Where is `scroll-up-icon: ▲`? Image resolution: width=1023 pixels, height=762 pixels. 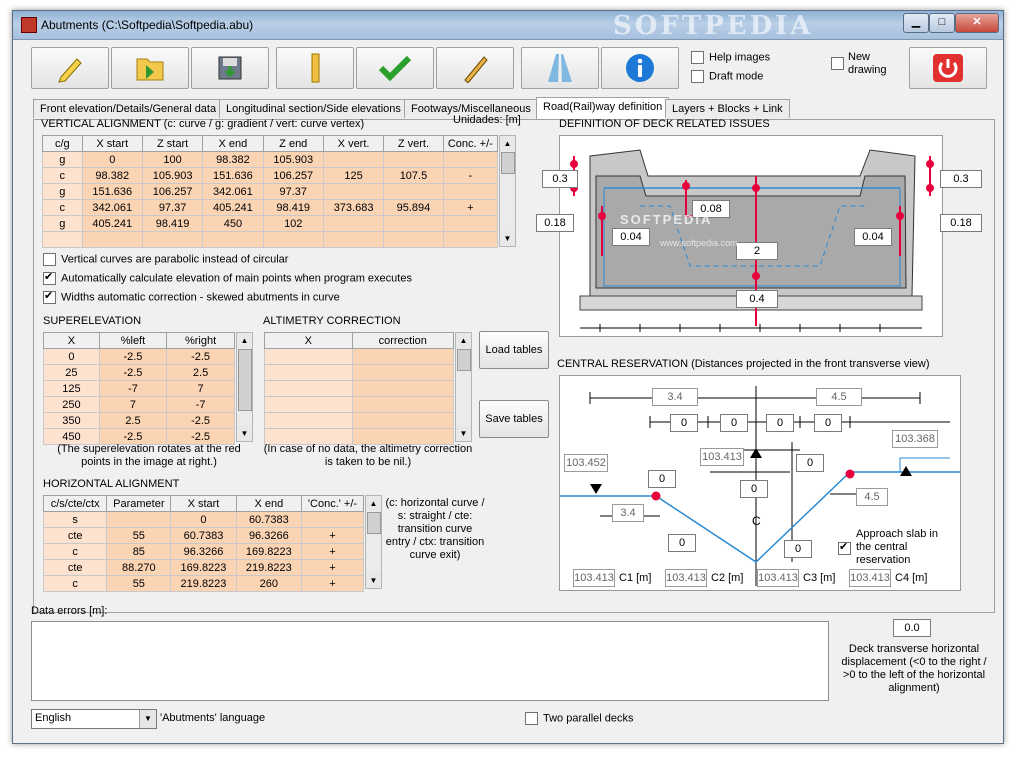
scroll-up-icon: ▲ is located at coordinates (507, 143).